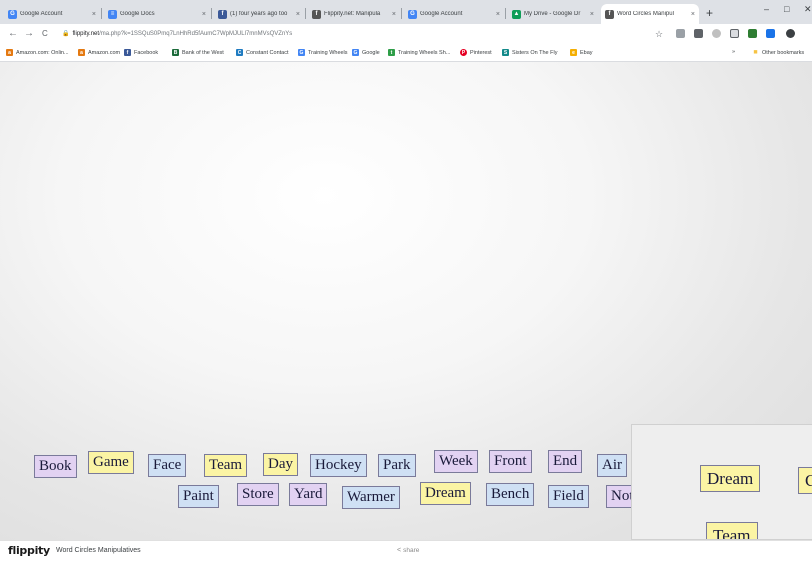 This screenshot has width=812, height=561. Describe the element at coordinates (510, 494) in the screenshot. I see `word-tile-bench: Bench` at that location.